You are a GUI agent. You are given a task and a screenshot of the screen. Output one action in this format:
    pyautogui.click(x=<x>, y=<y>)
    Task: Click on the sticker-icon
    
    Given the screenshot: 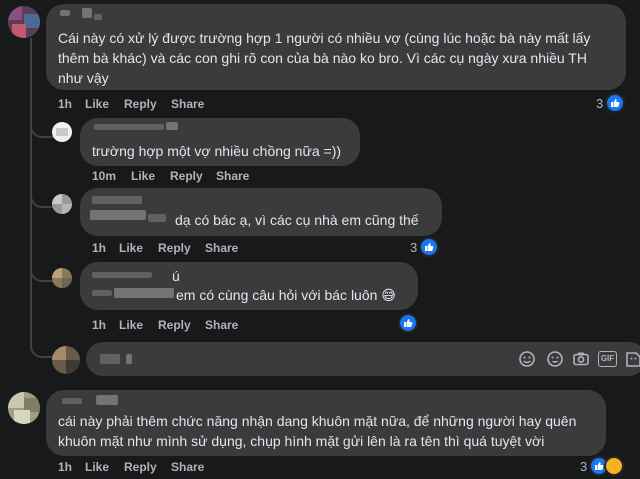 What is the action you would take?
    pyautogui.click(x=555, y=359)
    